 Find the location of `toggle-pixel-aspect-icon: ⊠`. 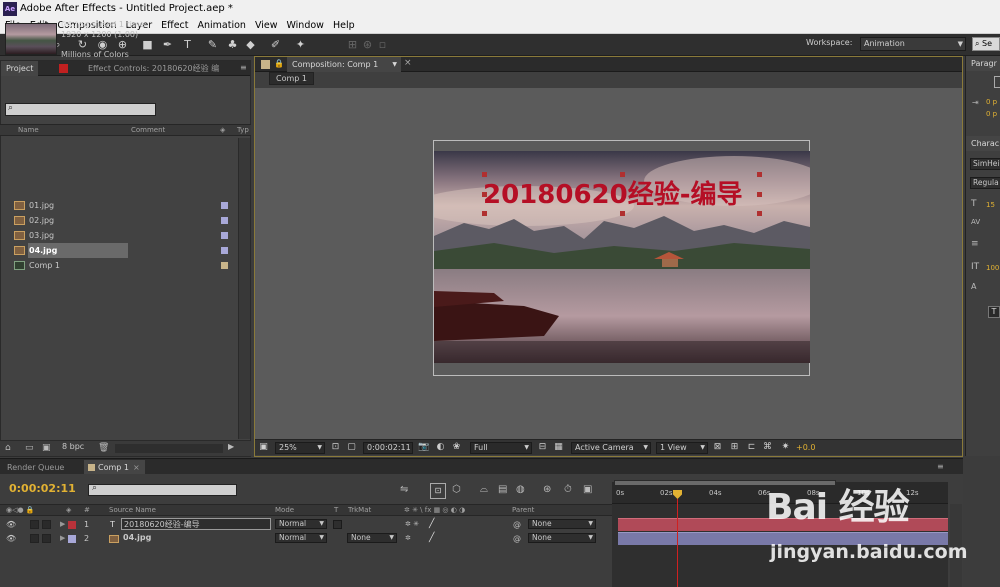

toggle-pixel-aspect-icon: ⊠ is located at coordinates (717, 447).